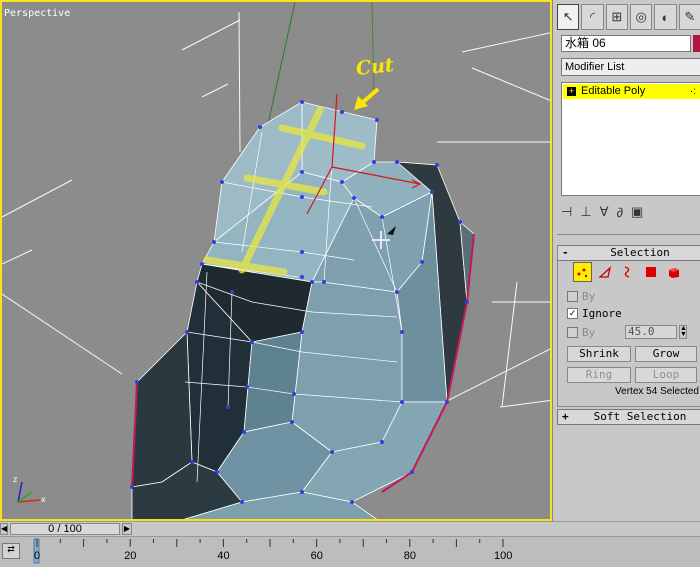 The width and height of the screenshot is (700, 567). I want to click on edge-icon, so click(605, 272).